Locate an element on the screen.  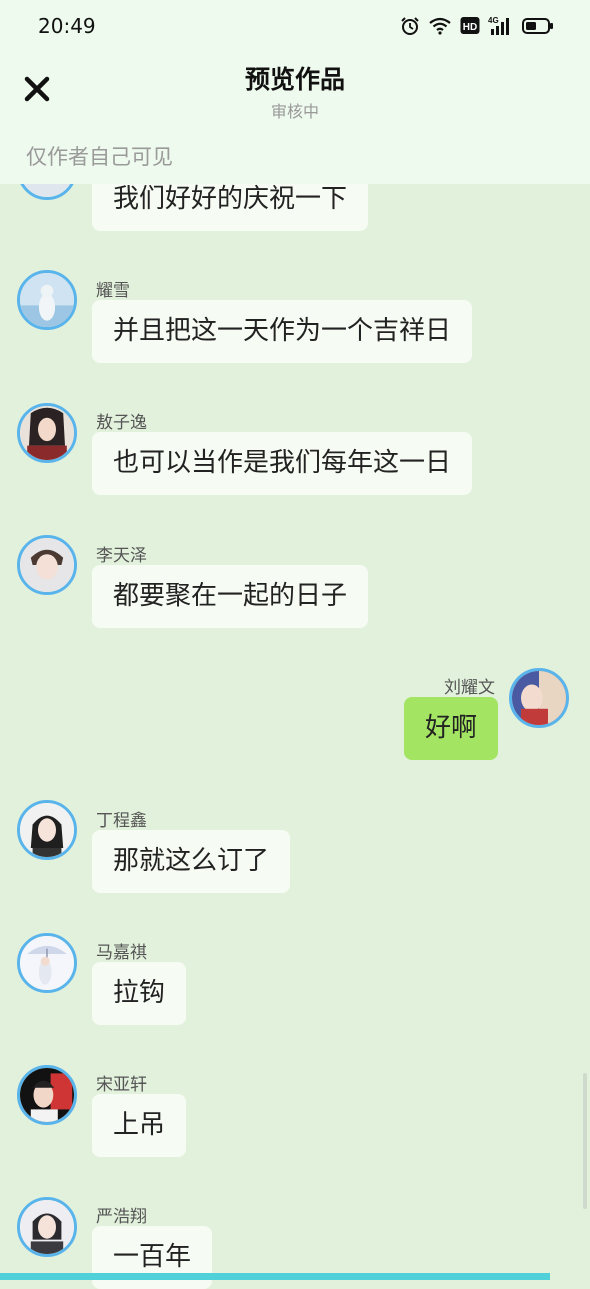
message-bubble: 也可以当作是我们每年这一日 is located at coordinates (282, 463).